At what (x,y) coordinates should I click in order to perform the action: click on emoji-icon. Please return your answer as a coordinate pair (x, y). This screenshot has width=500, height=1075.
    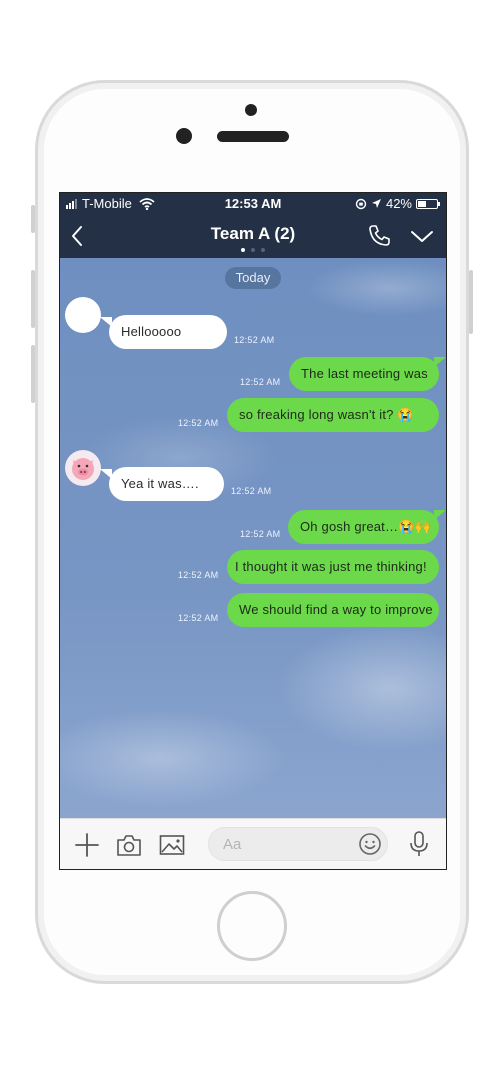
    Looking at the image, I should click on (370, 844).